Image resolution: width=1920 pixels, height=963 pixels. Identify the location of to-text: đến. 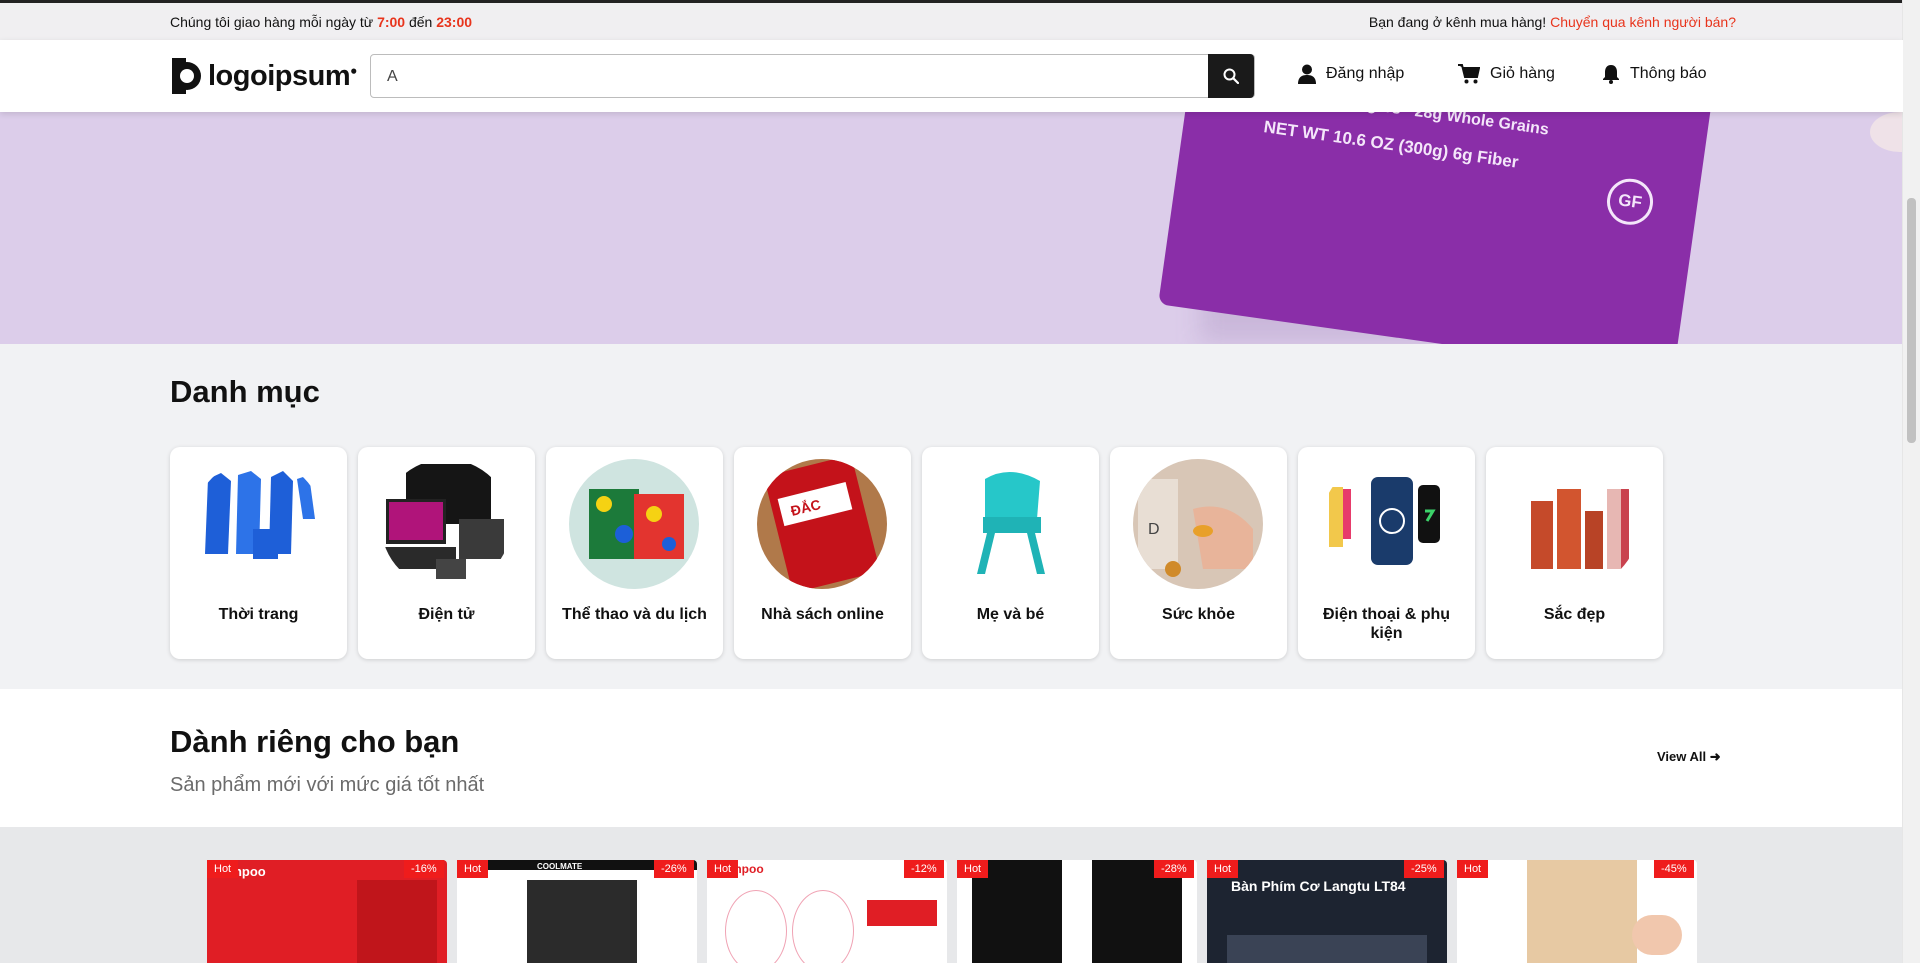
(420, 22).